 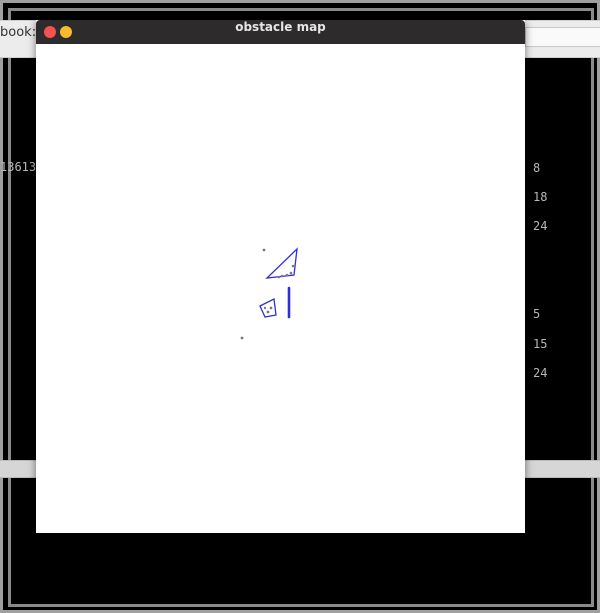 I want to click on window-titlebar: obstacle map, so click(x=280, y=32).